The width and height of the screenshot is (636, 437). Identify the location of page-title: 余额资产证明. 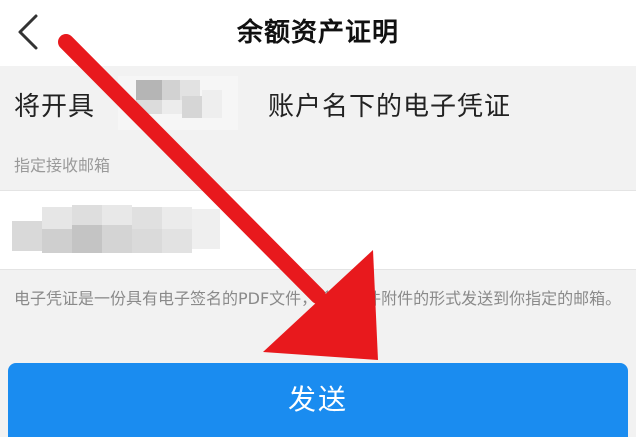
(317, 33).